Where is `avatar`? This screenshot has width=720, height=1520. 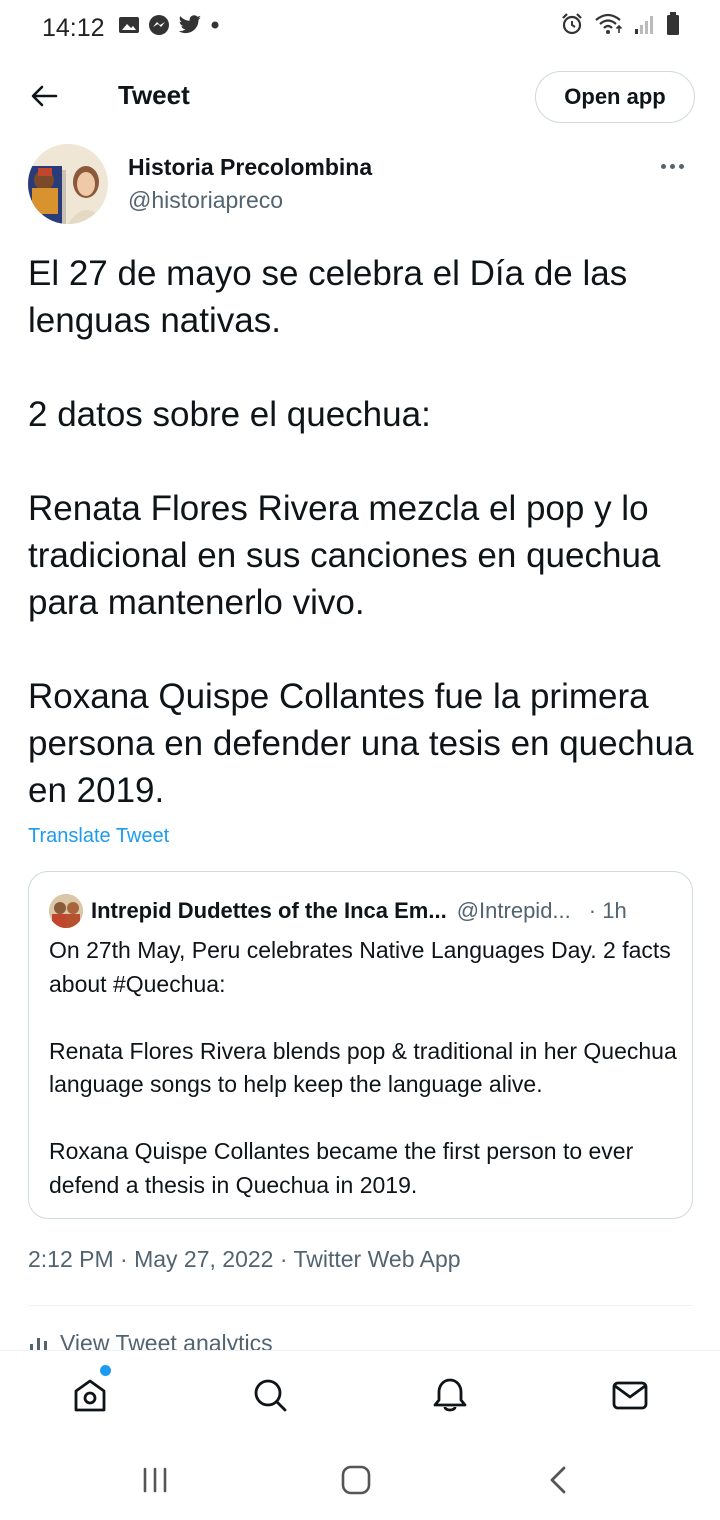
avatar is located at coordinates (68, 184).